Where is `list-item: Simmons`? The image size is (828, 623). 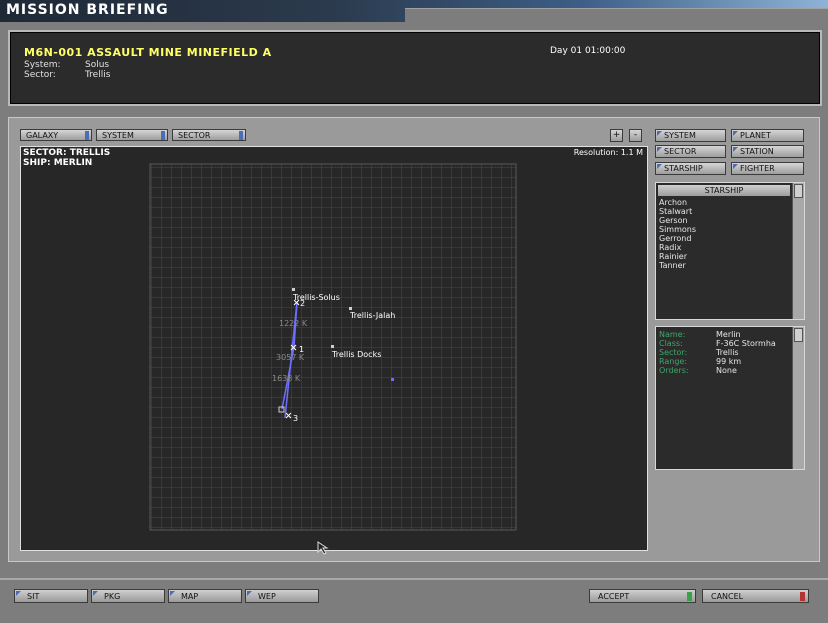
list-item: Simmons is located at coordinates (677, 229).